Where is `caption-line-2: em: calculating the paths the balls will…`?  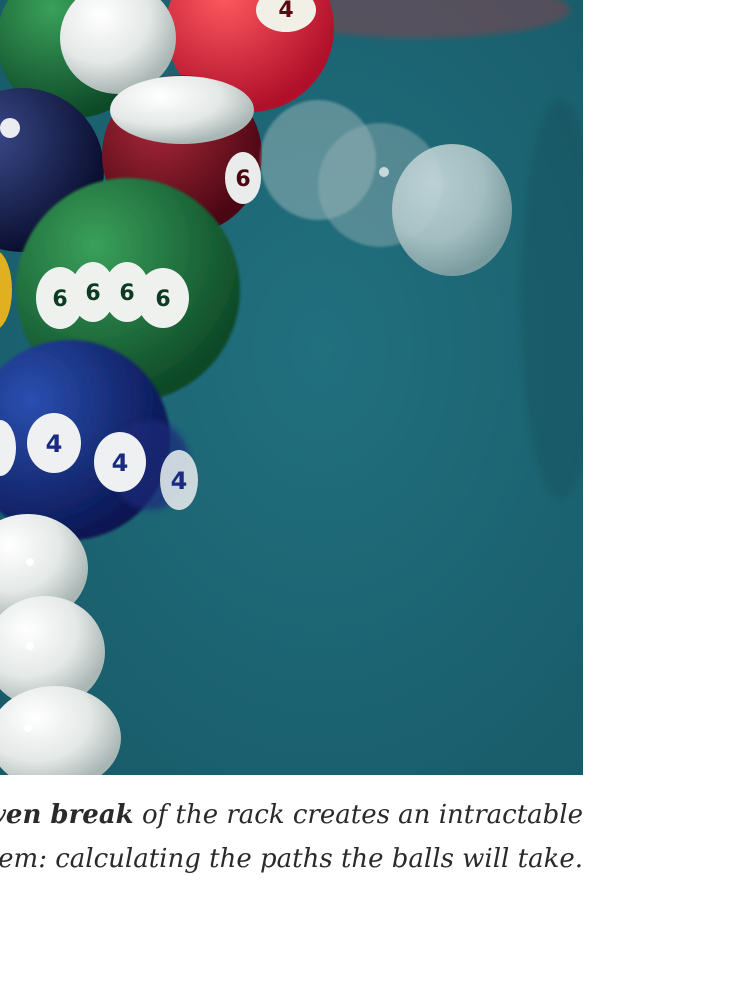 caption-line-2: em: calculating the paths the balls will… is located at coordinates (291, 859).